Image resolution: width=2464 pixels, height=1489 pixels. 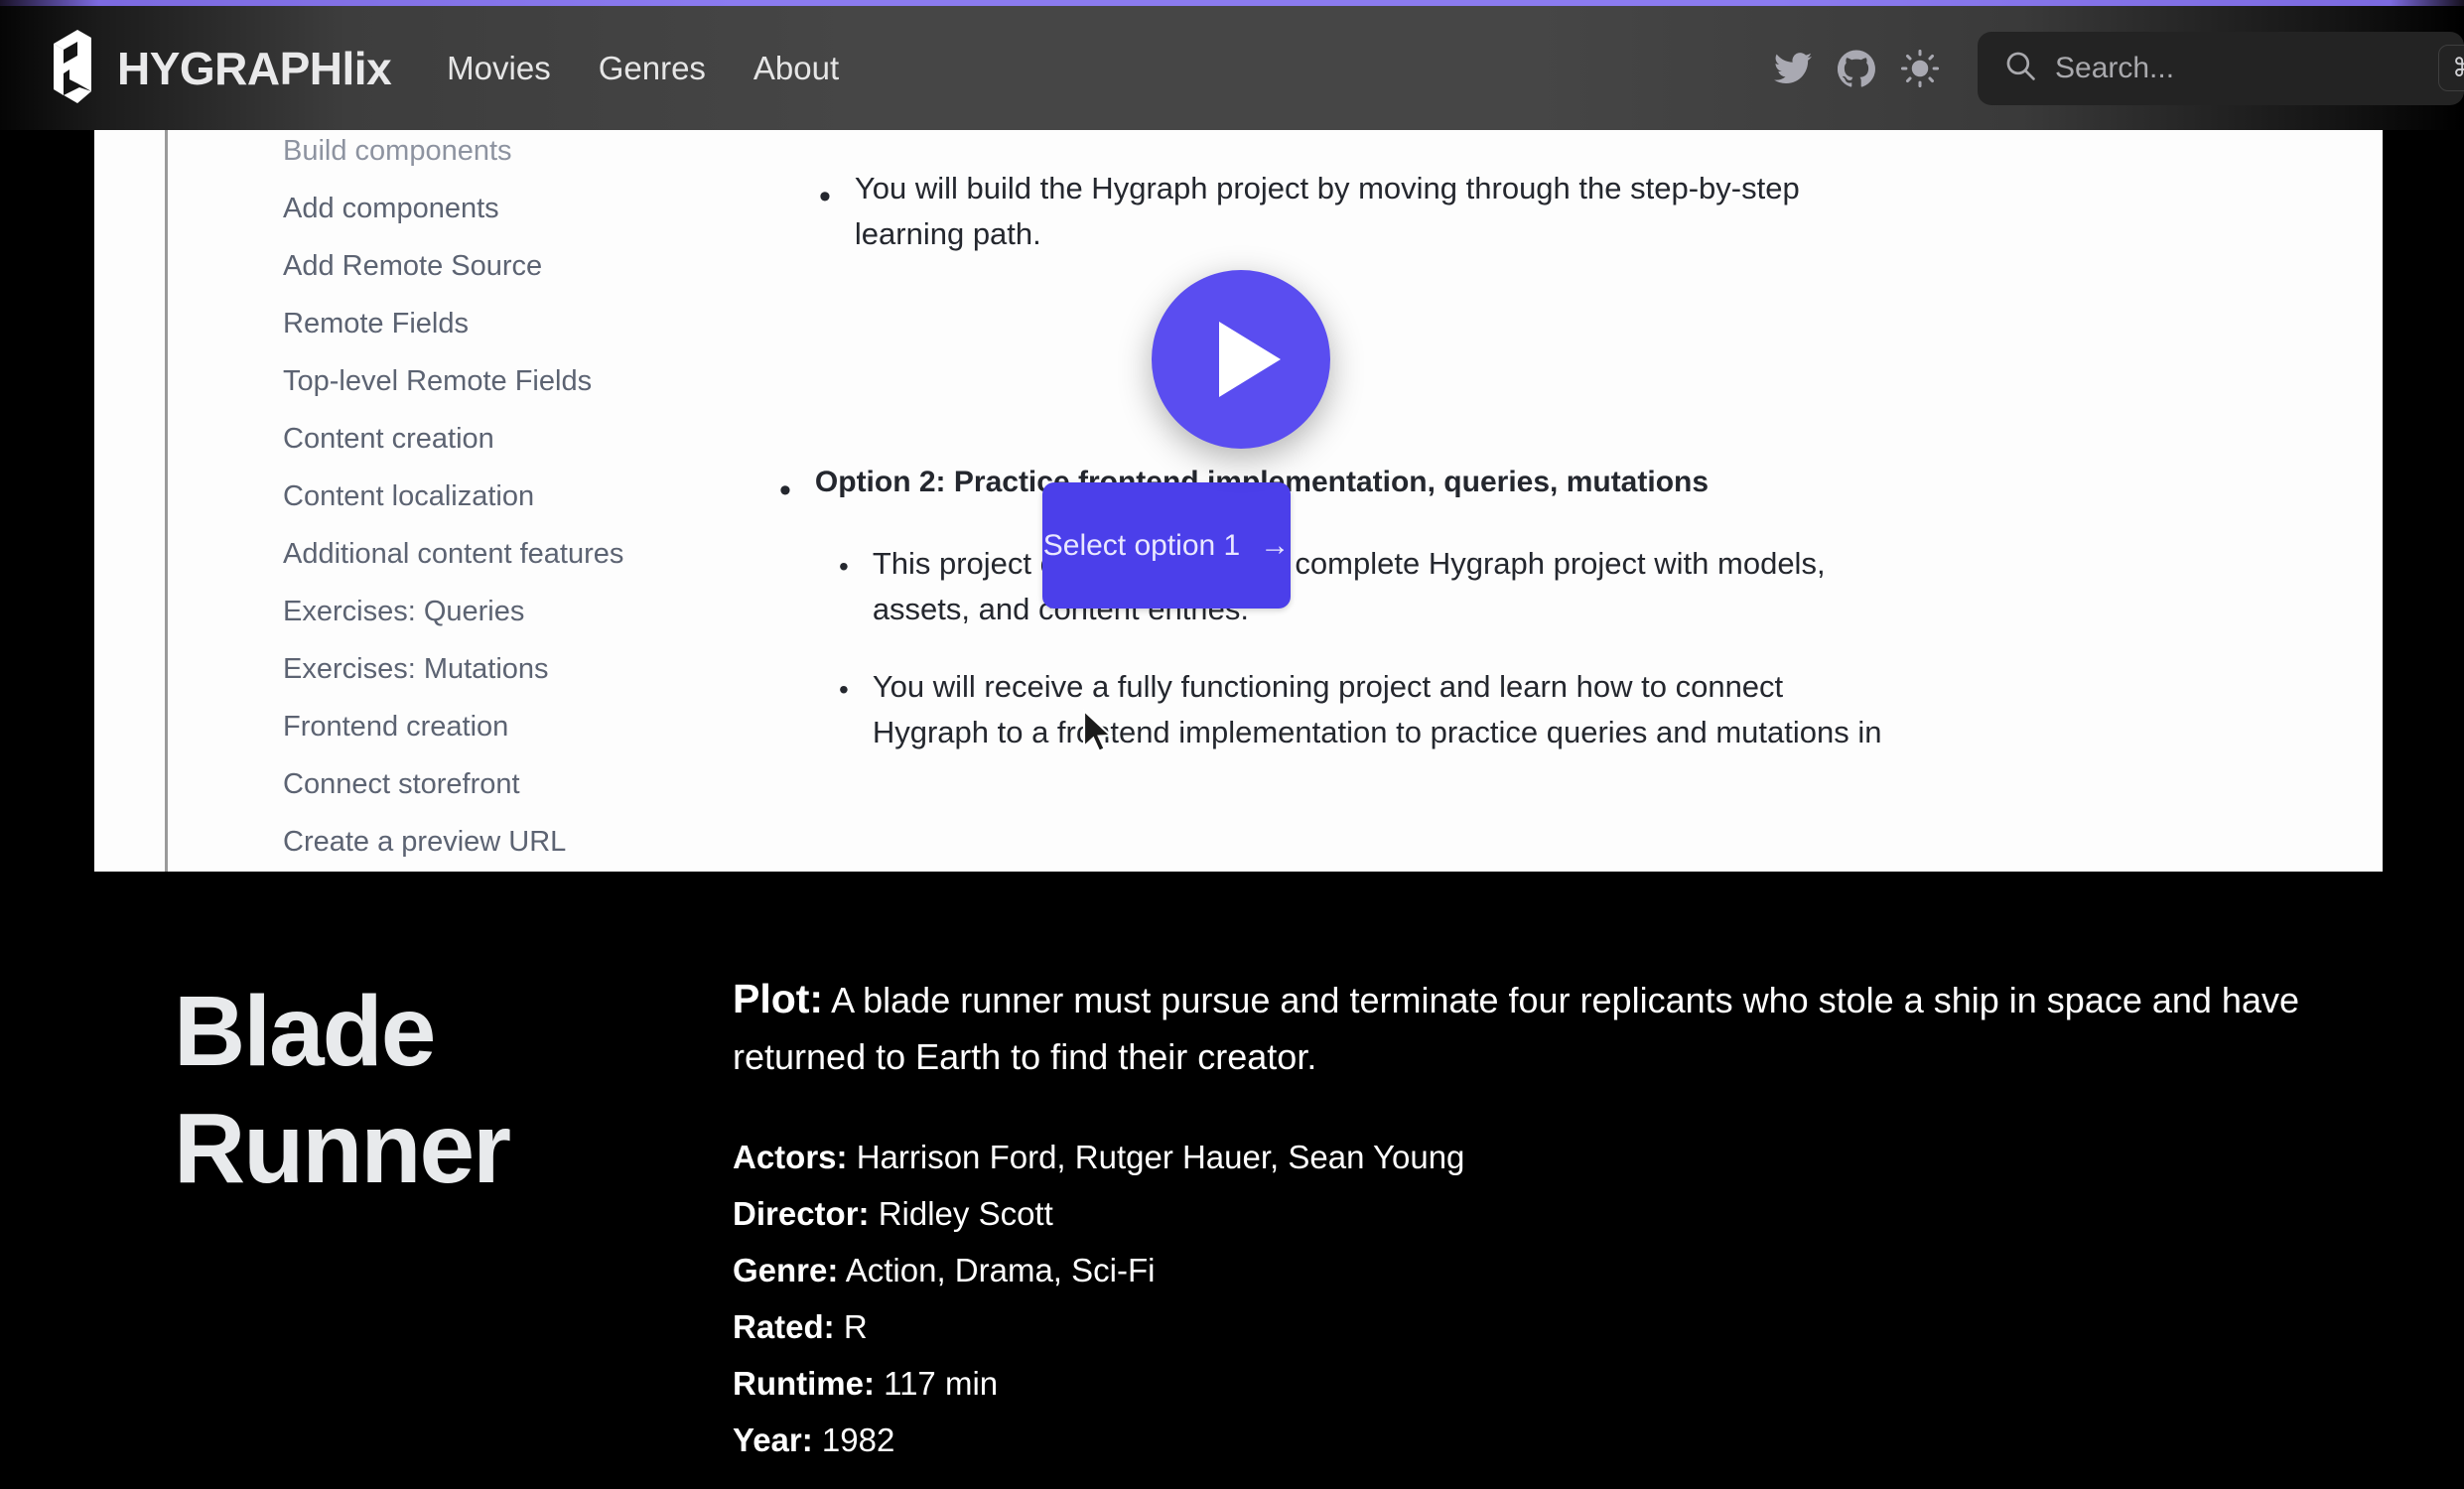 What do you see at coordinates (409, 496) in the screenshot?
I see `toc-item: Content localization` at bounding box center [409, 496].